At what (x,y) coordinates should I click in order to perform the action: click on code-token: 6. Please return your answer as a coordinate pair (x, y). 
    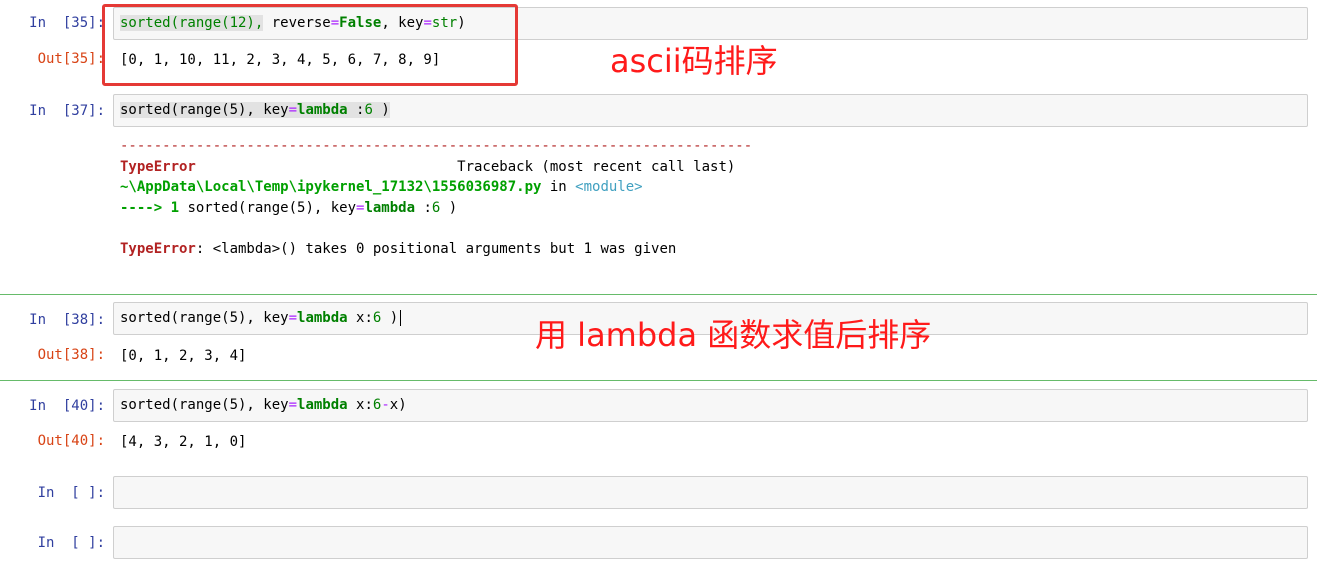
    Looking at the image, I should click on (368, 110).